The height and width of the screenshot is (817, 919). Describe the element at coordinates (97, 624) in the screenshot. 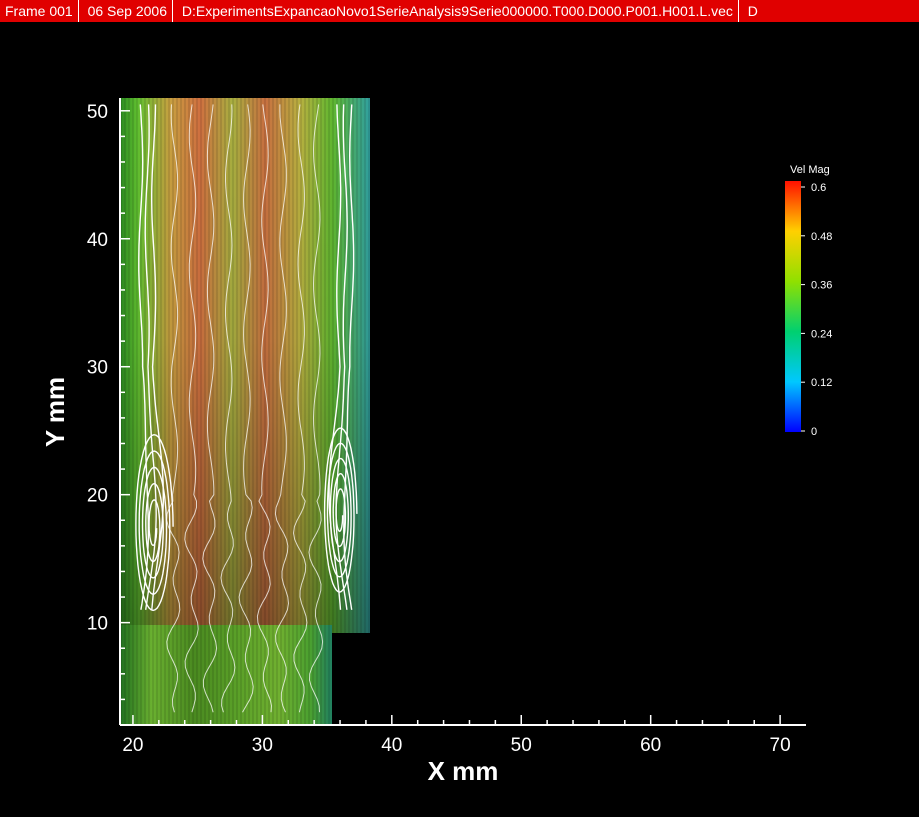

I see `y-tick-label: 10` at that location.